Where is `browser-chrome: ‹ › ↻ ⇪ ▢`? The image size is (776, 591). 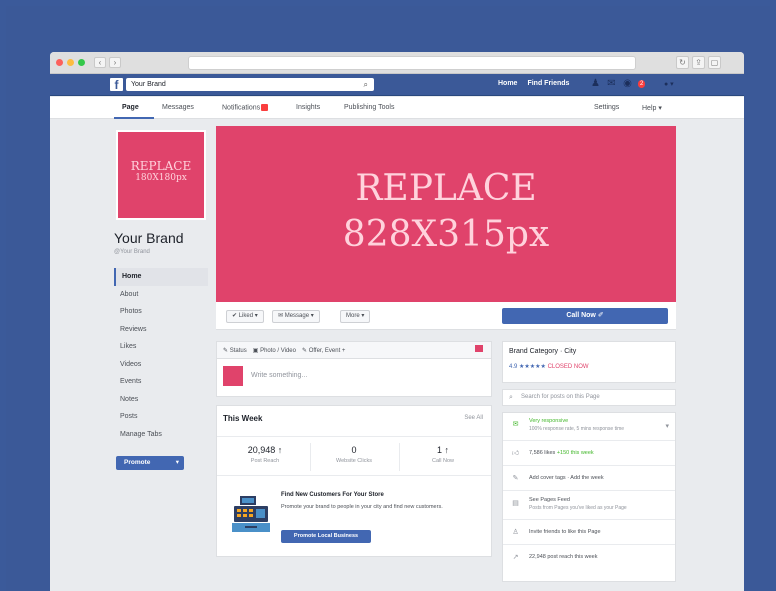 browser-chrome: ‹ › ↻ ⇪ ▢ is located at coordinates (397, 63).